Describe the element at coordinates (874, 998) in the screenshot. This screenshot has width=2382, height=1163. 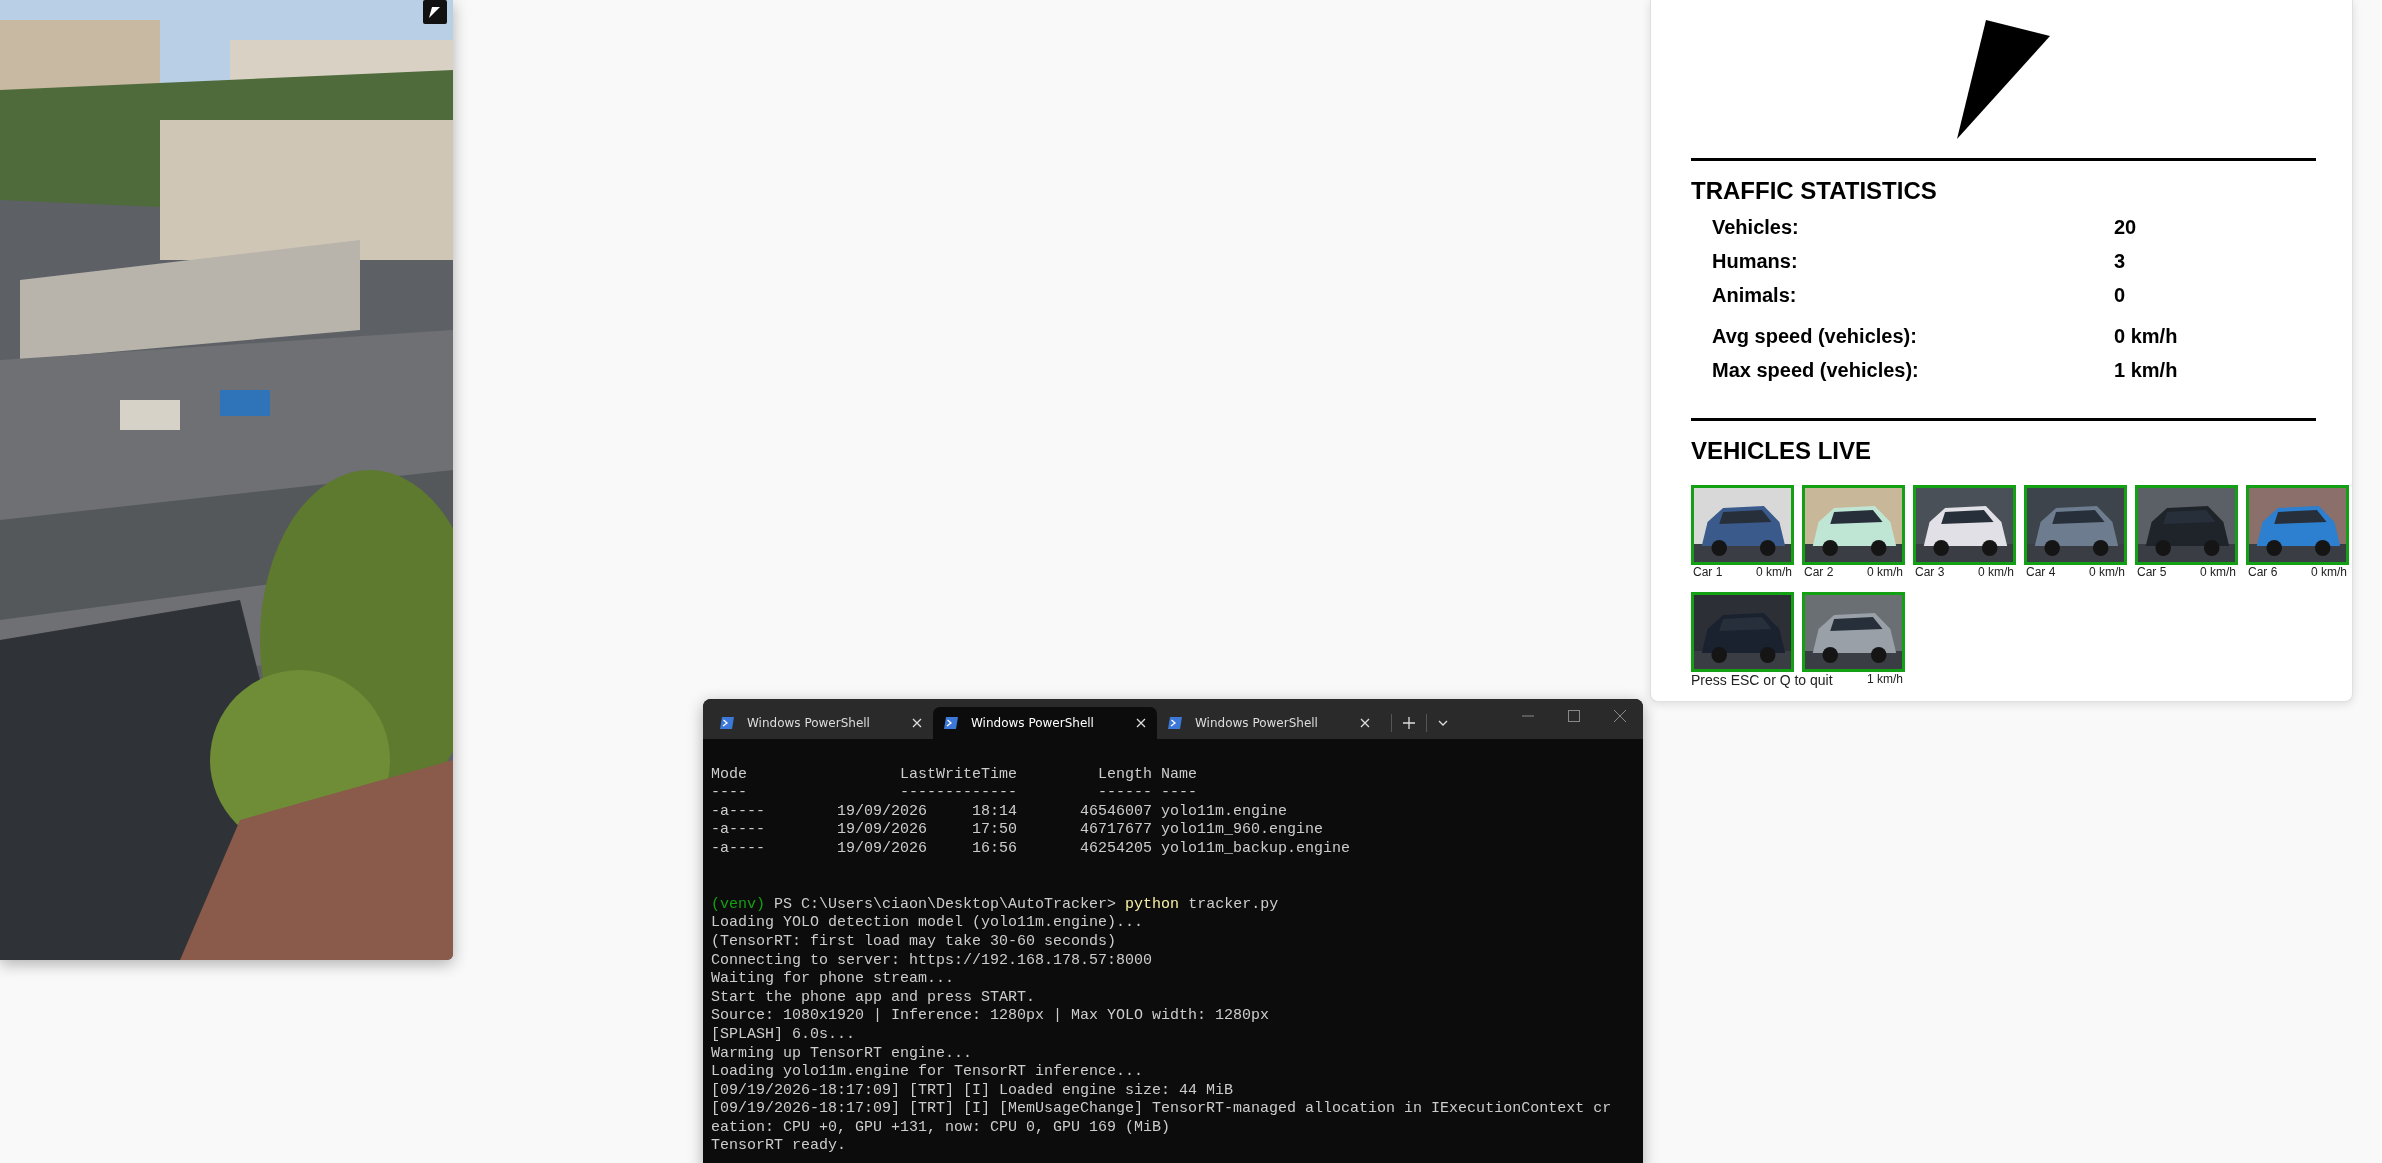
I see `terminal-line: Start the phone app and press START.` at that location.